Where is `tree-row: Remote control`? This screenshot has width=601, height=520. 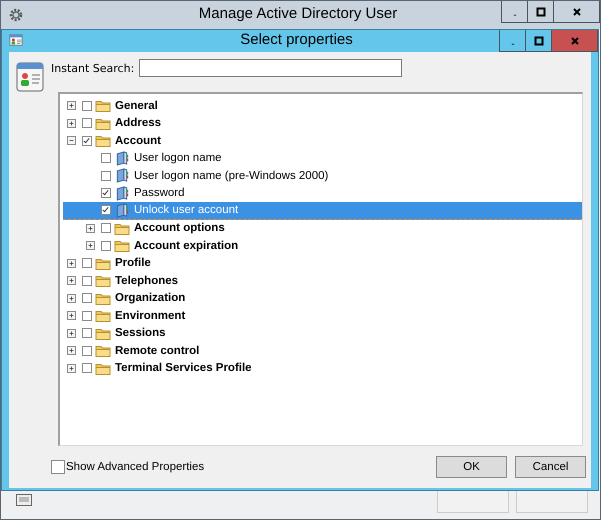
tree-row: Remote control is located at coordinates (322, 351).